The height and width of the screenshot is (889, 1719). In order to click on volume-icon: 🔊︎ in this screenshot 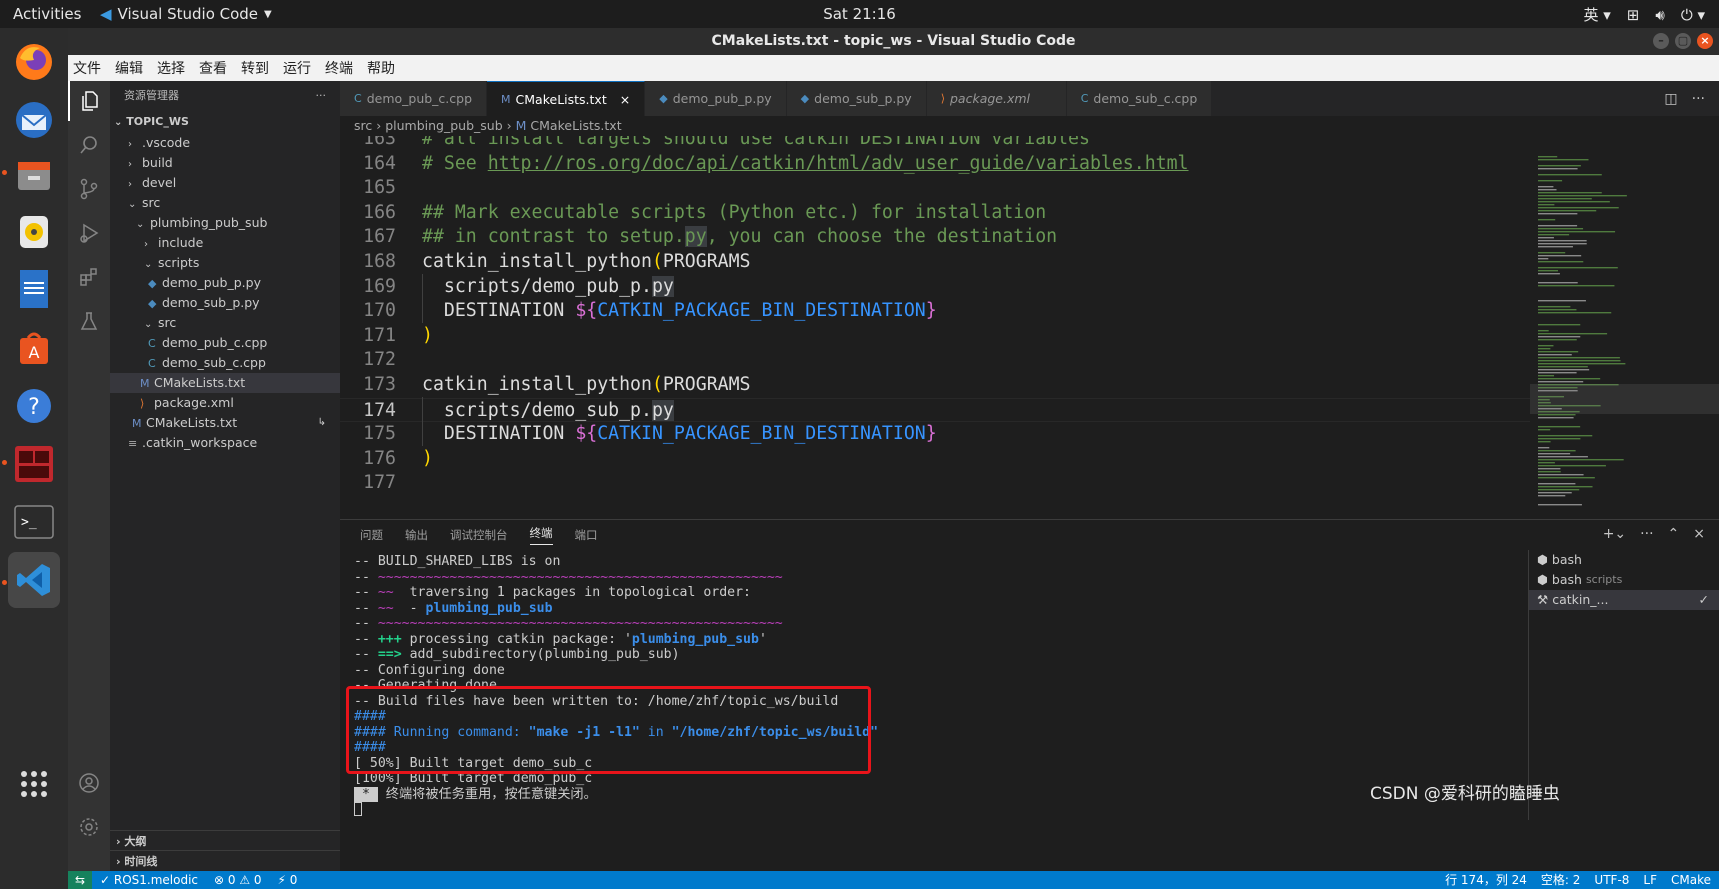, I will do `click(1659, 15)`.